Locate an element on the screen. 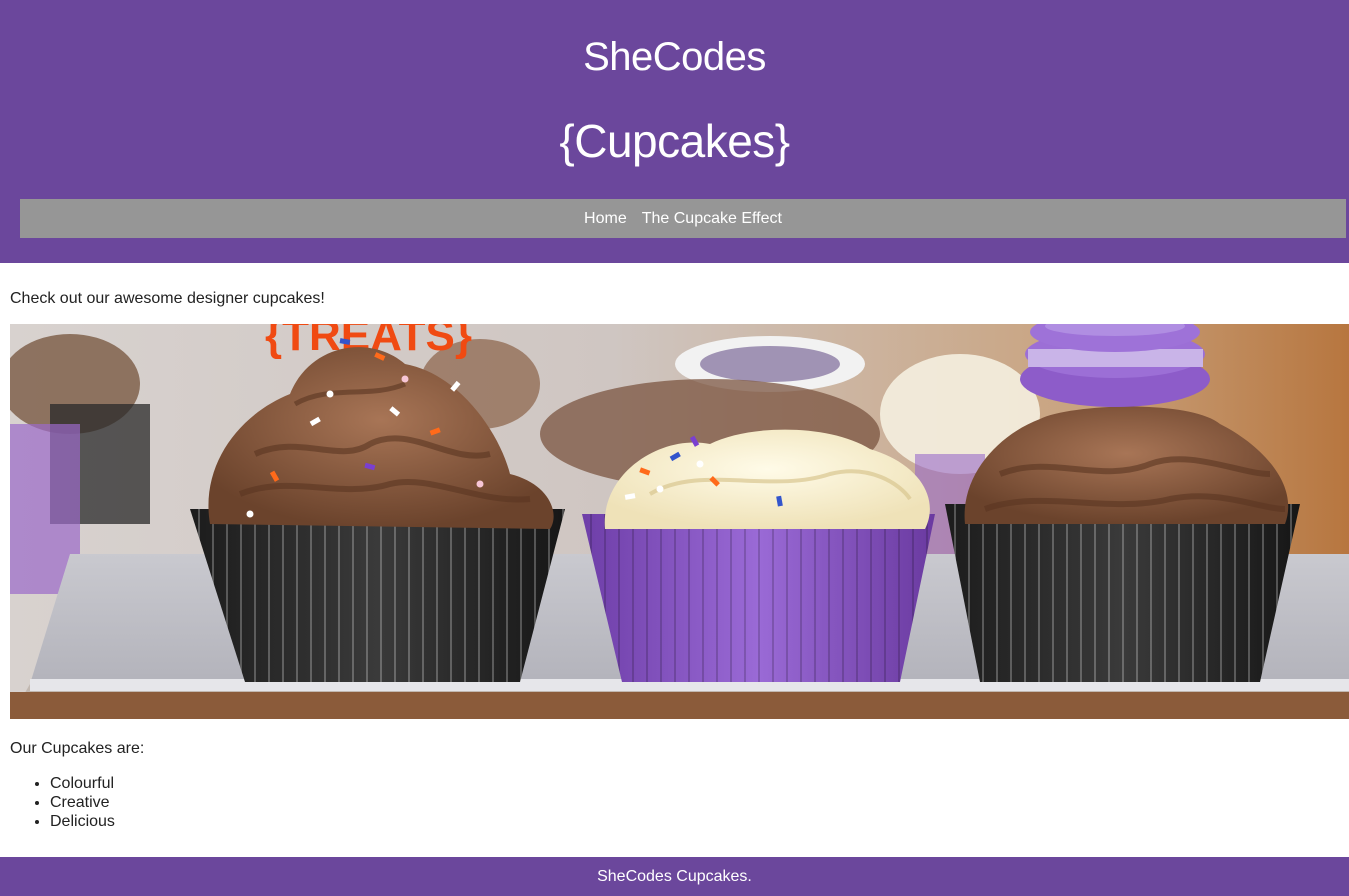 The height and width of the screenshot is (896, 1349). nav-link-cupcake-effect: The Cupcake Effect is located at coordinates (712, 219).